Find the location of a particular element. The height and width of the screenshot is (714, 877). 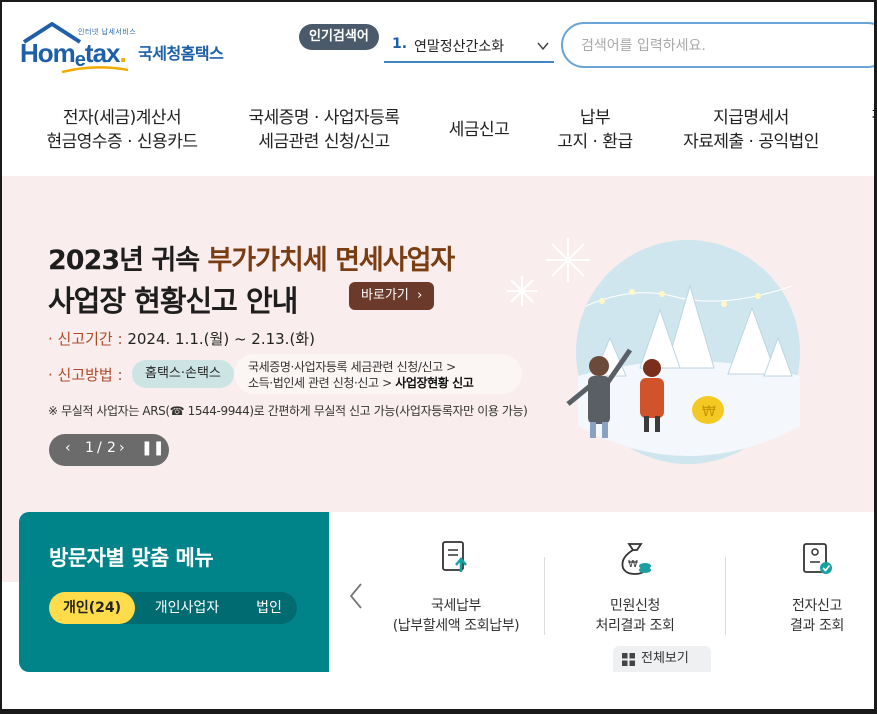

view-all-label: 전체보기 is located at coordinates (665, 658).